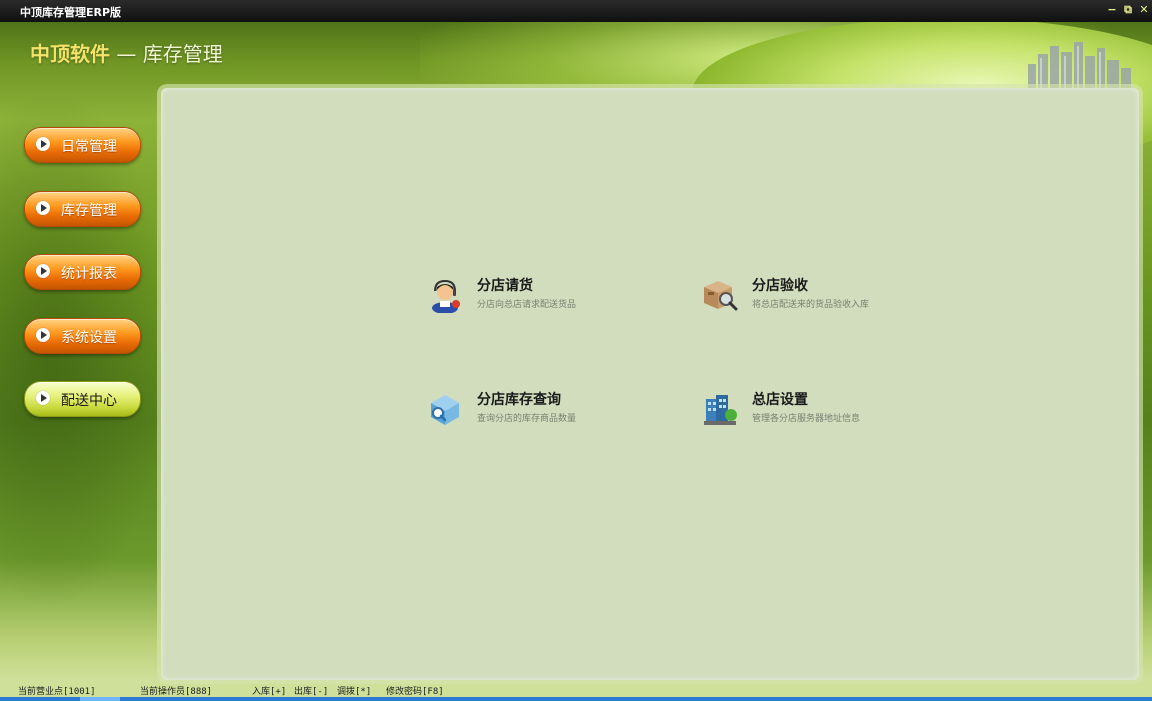 This screenshot has width=1152, height=701. What do you see at coordinates (827, 411) in the screenshot?
I see `feature-head-office-settings: 总店设置 管理各分店服务器地址信息` at bounding box center [827, 411].